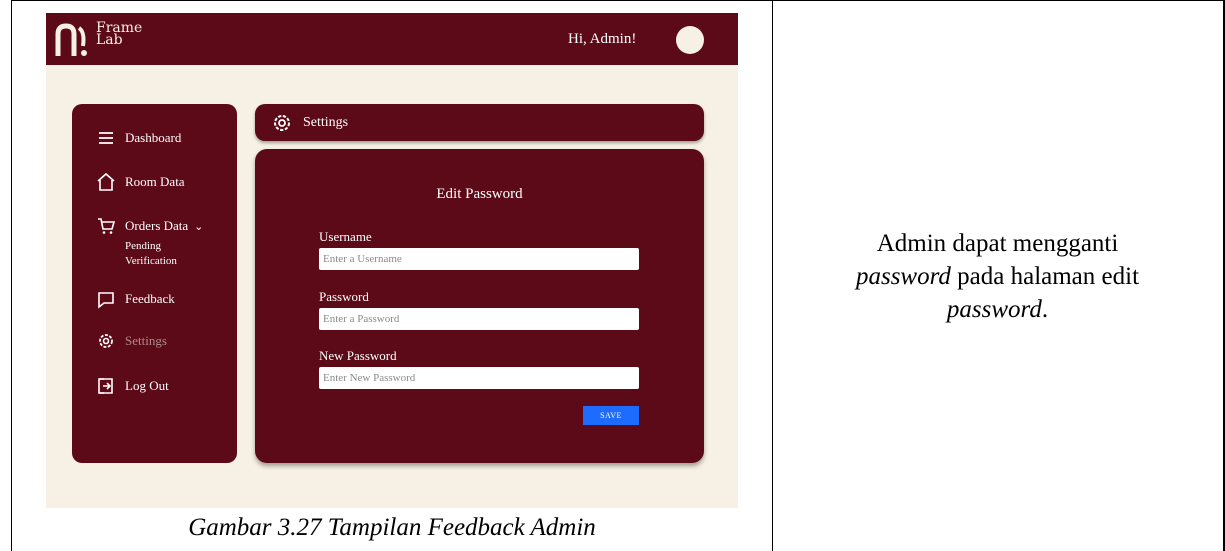 Image resolution: width=1225 pixels, height=551 pixels. I want to click on figure-caption: Gambar 3.27 Tampilan Feedback Admin, so click(392, 527).